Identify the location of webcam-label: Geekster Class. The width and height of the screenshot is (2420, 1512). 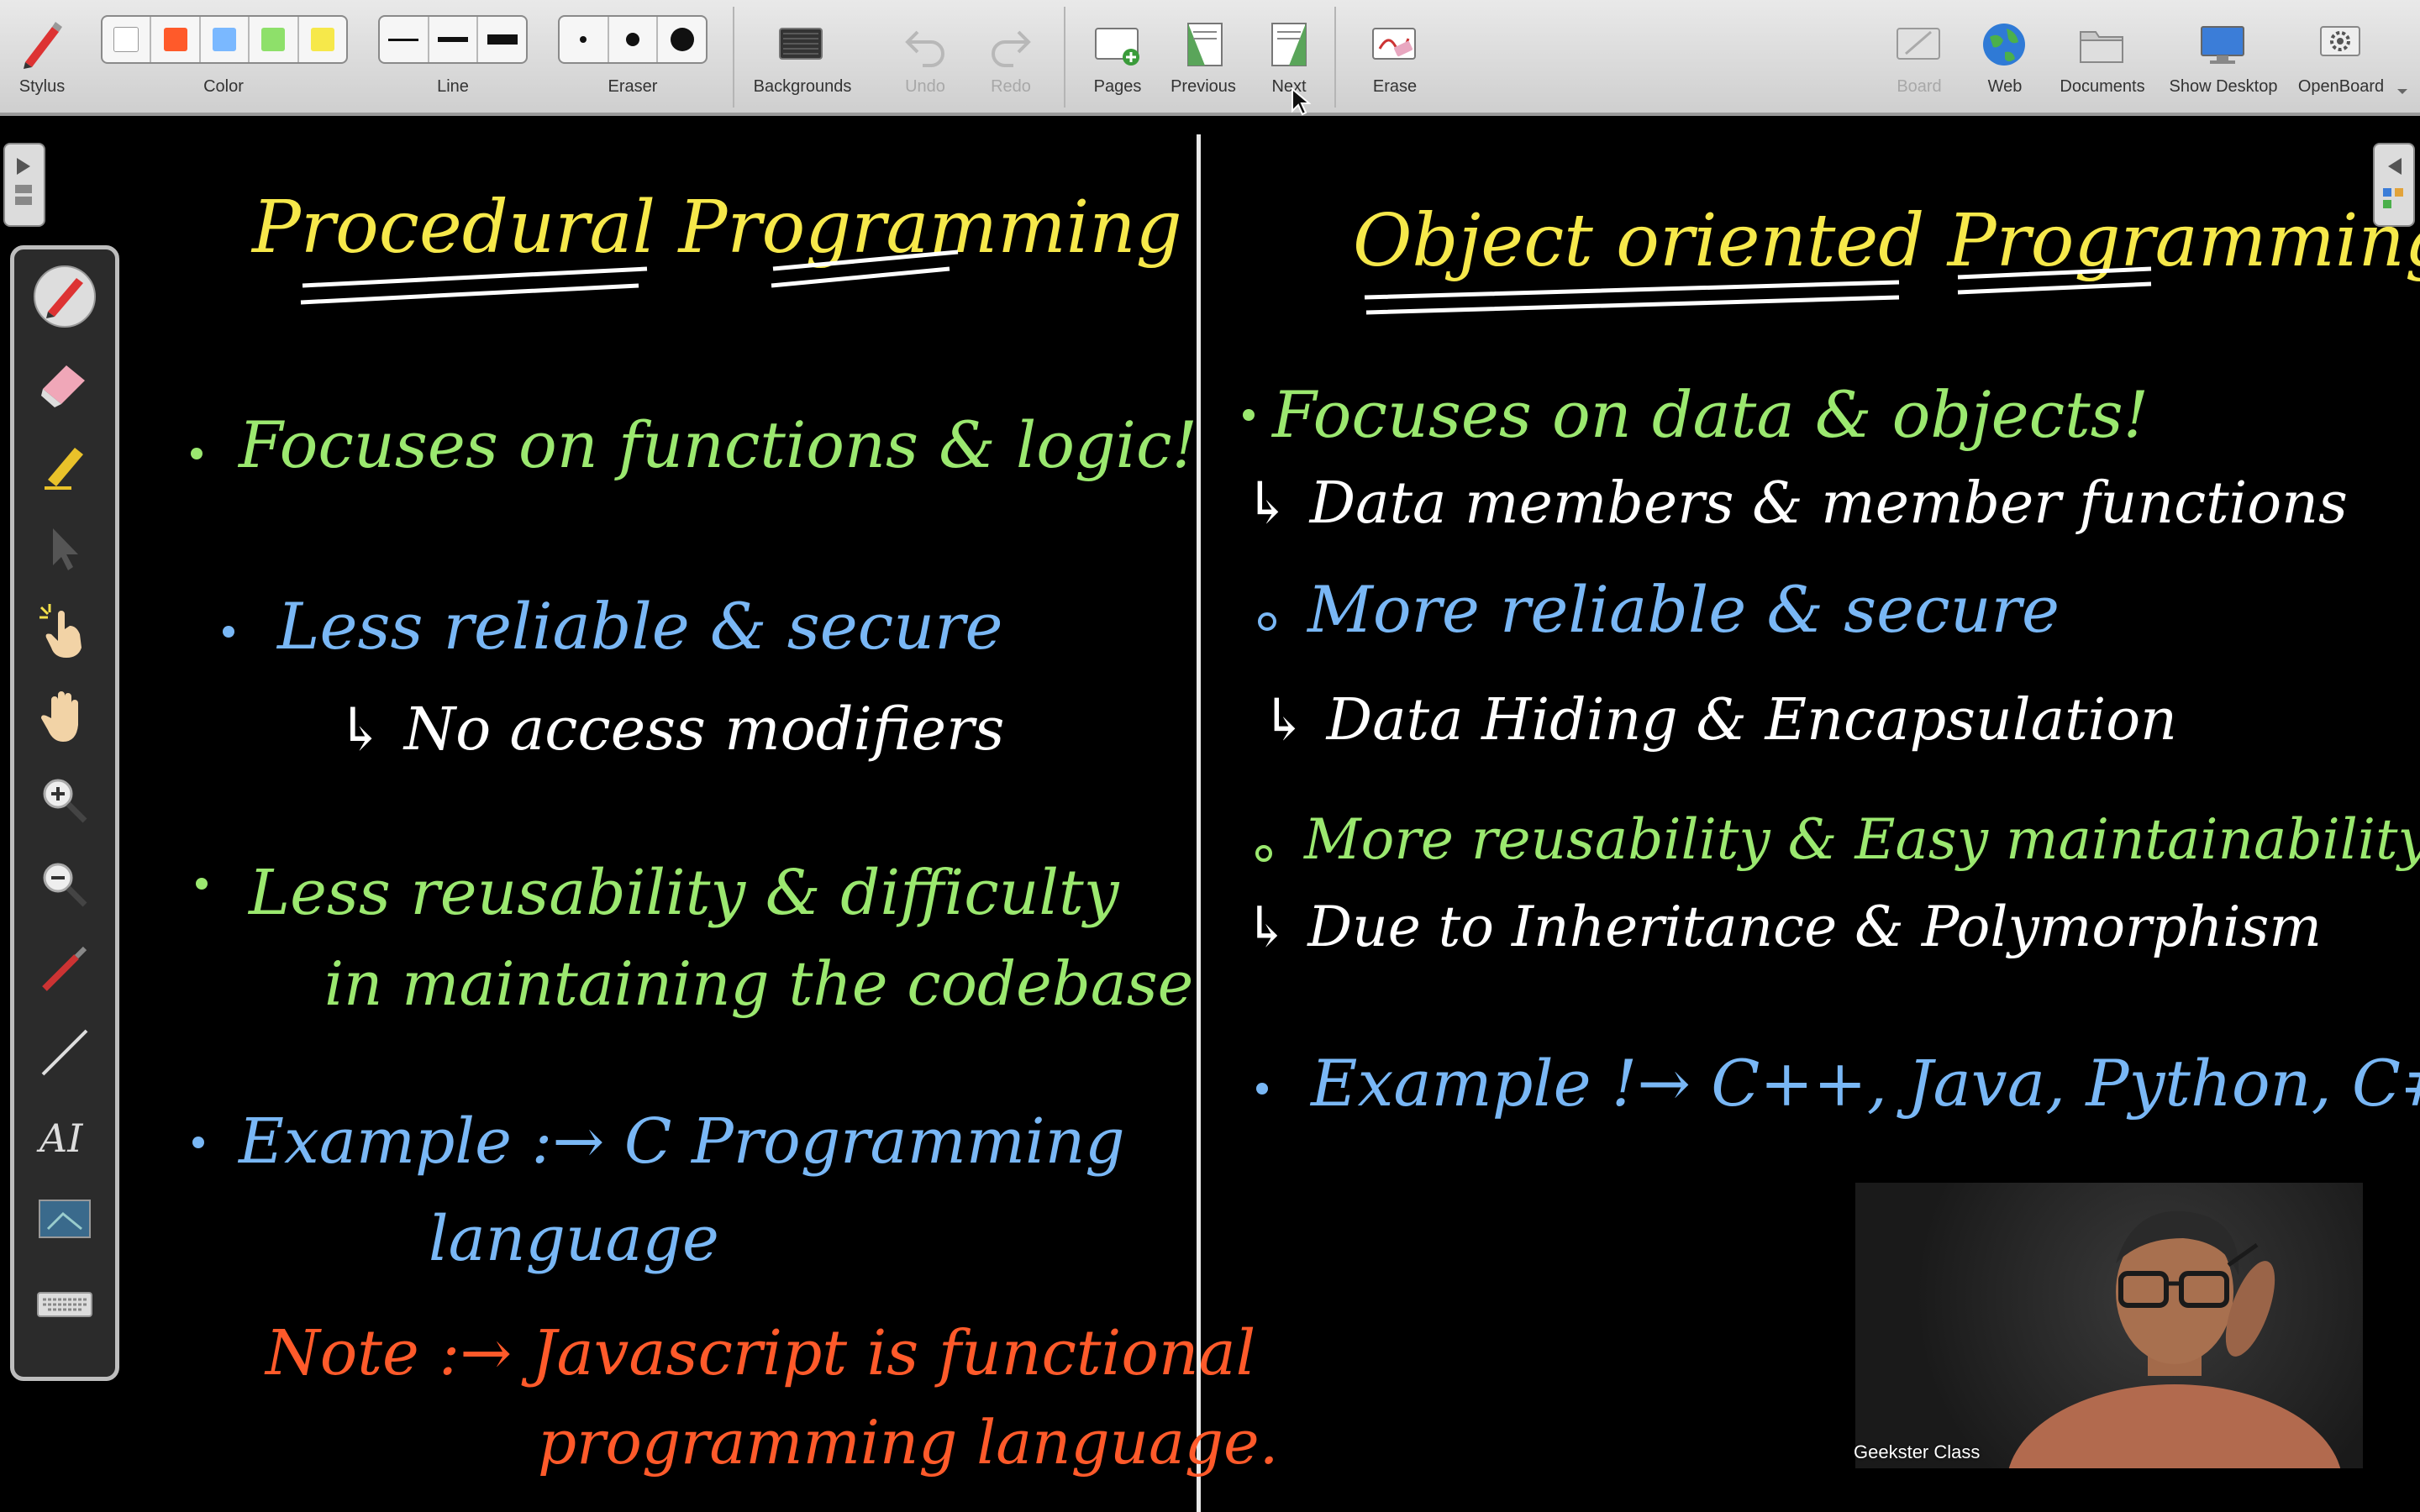
(1918, 1451).